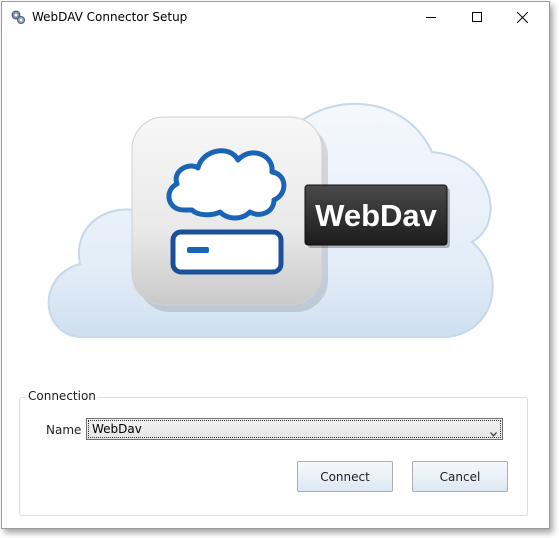  I want to click on name-label: Name, so click(64, 430).